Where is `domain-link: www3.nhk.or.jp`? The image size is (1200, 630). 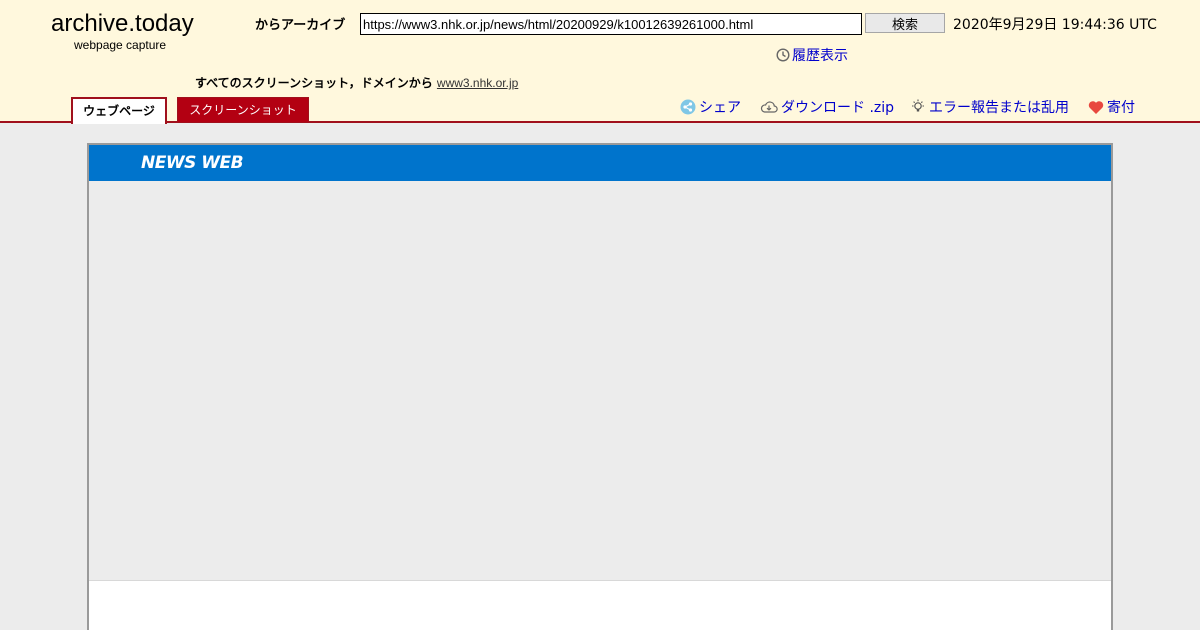 domain-link: www3.nhk.or.jp is located at coordinates (477, 83).